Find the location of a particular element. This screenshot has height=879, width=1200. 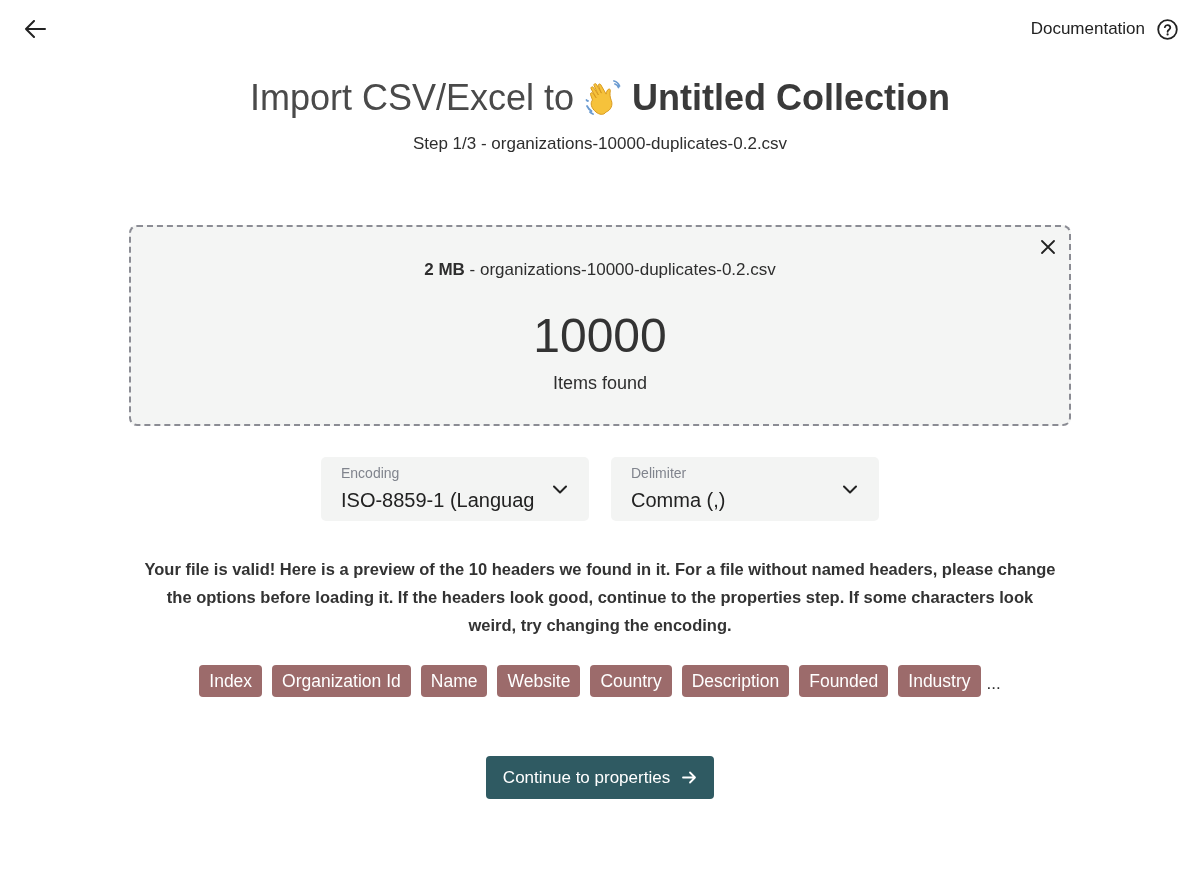

item-count: 10000 is located at coordinates (600, 336).